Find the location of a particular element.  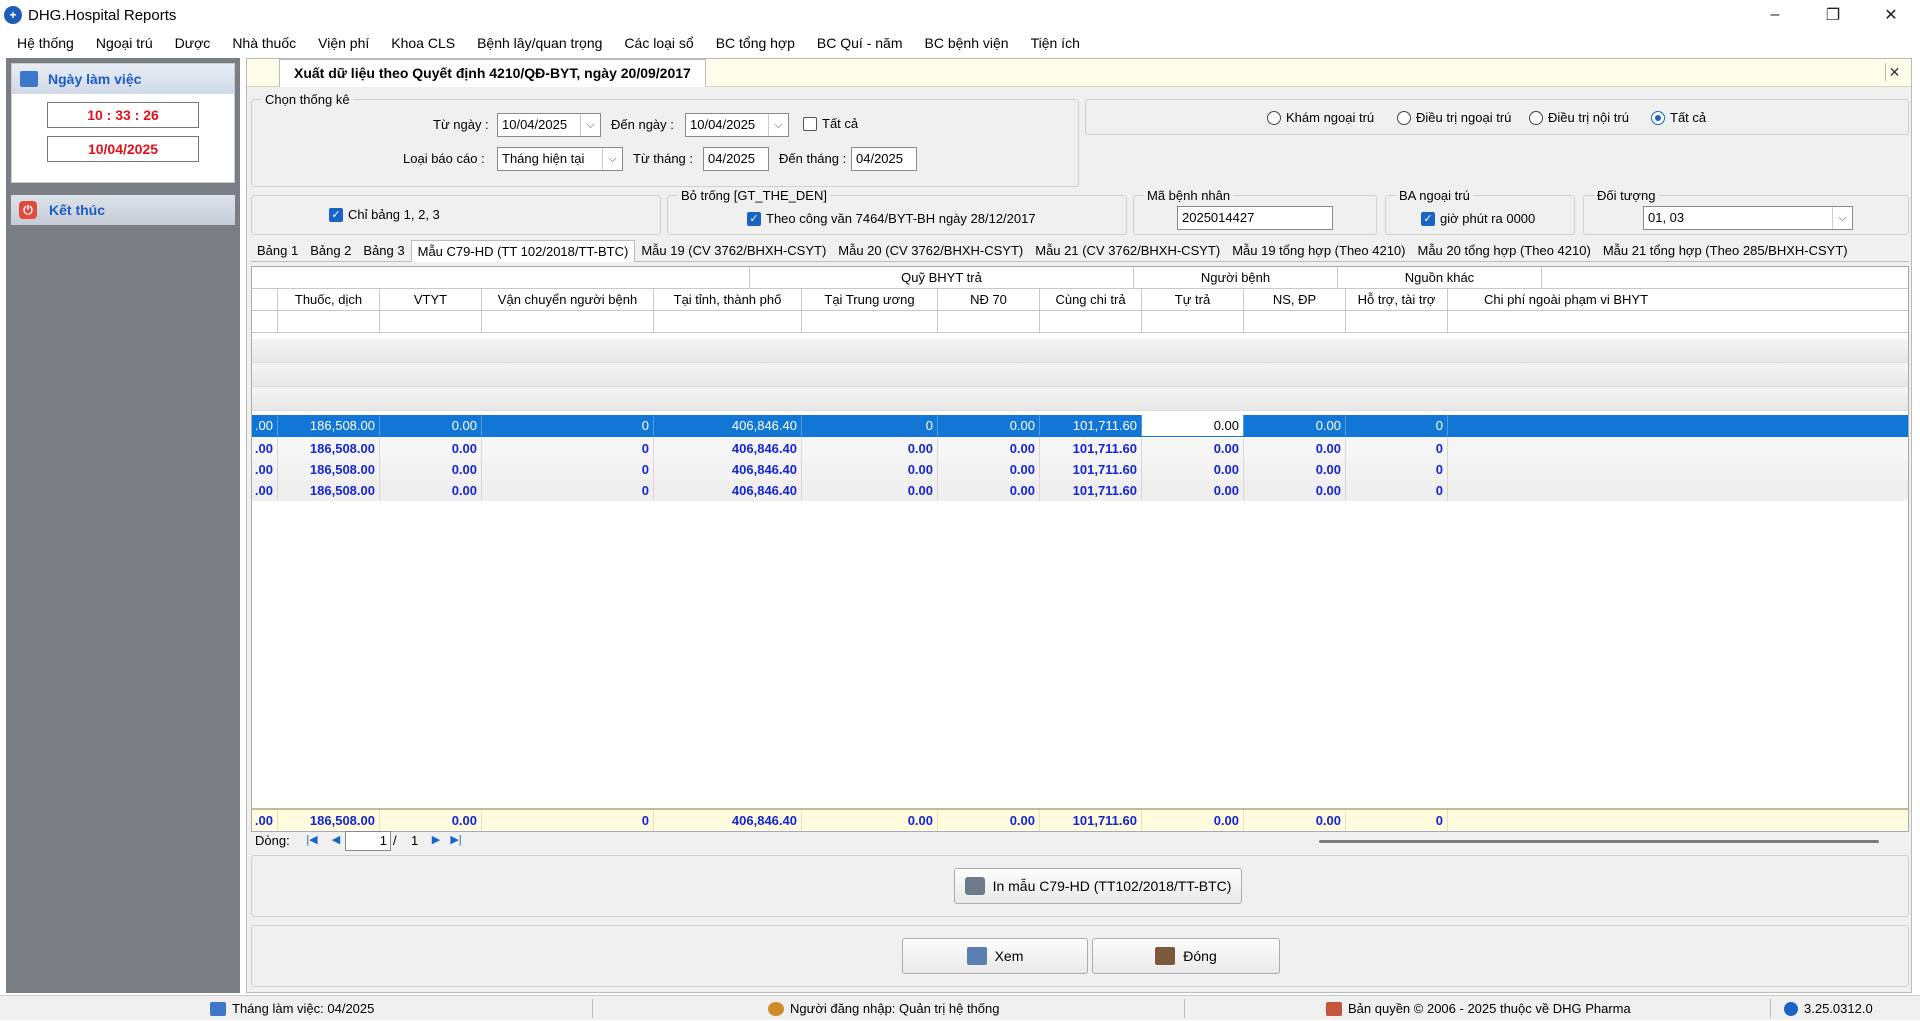

close-button: Đóng is located at coordinates (1186, 956).